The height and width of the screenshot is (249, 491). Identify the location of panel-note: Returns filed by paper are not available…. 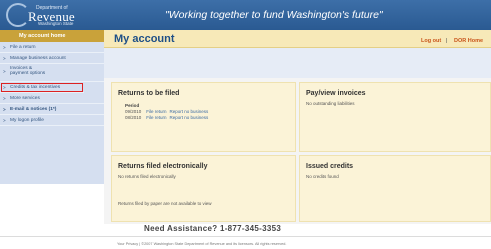
(165, 203).